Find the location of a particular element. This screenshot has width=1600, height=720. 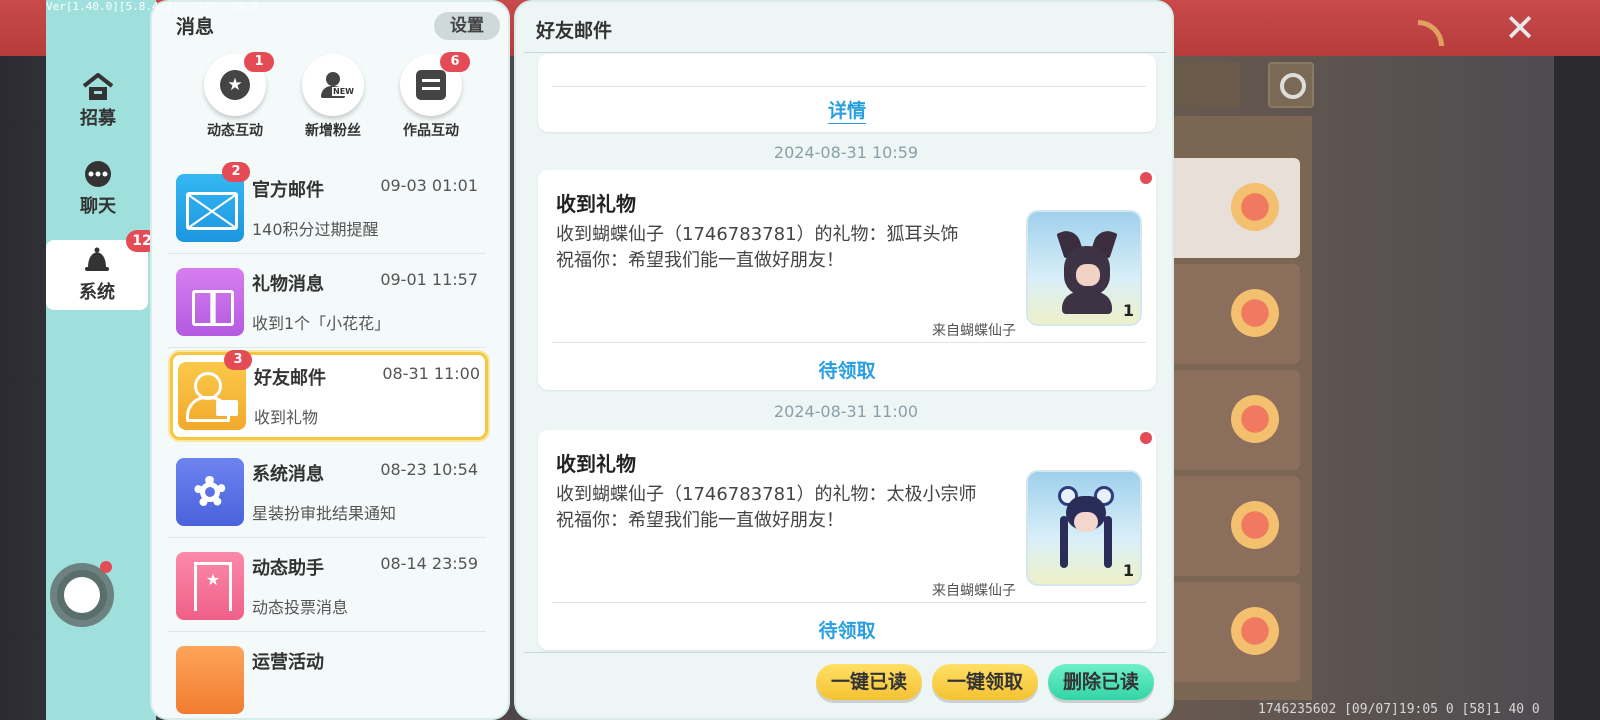

message-name: 好友邮件 is located at coordinates (290, 378).